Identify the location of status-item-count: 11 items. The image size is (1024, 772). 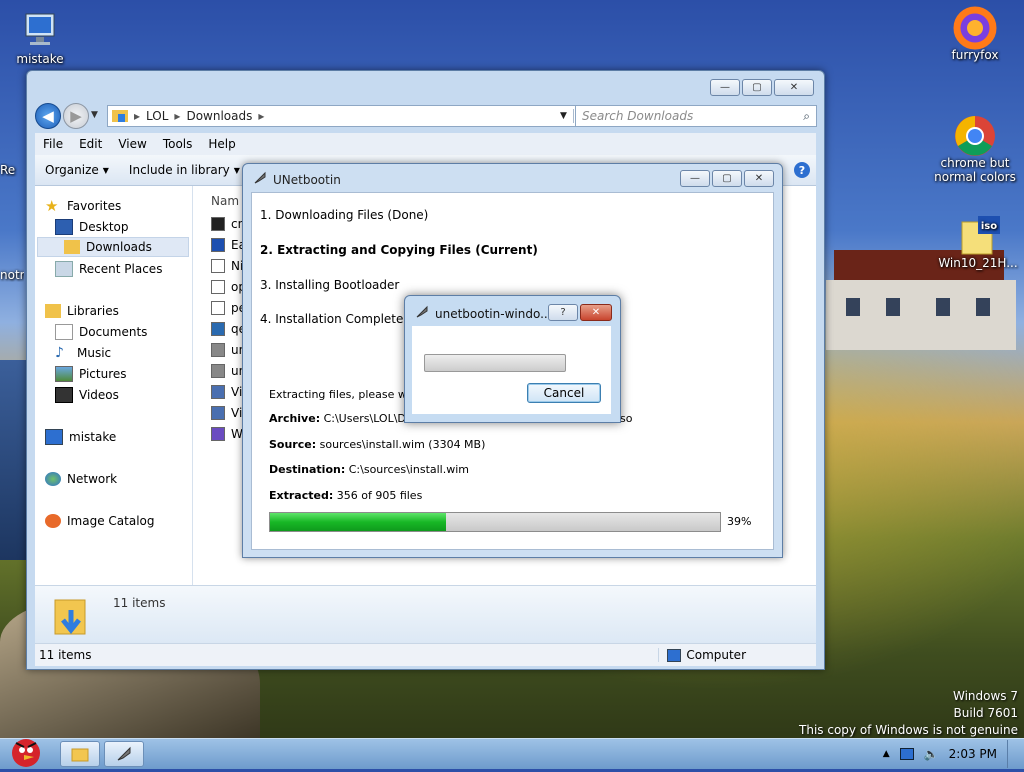
(65, 655).